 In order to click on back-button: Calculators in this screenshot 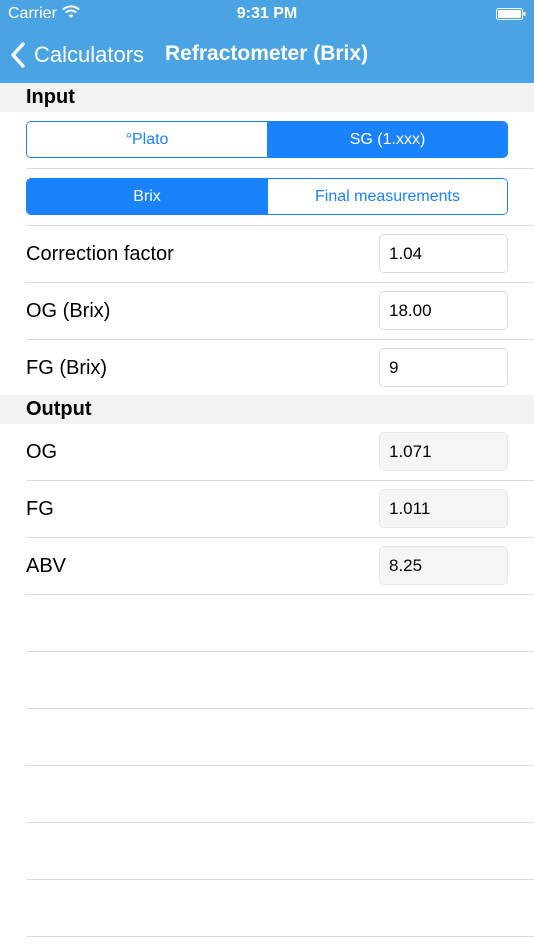, I will do `click(77, 55)`.